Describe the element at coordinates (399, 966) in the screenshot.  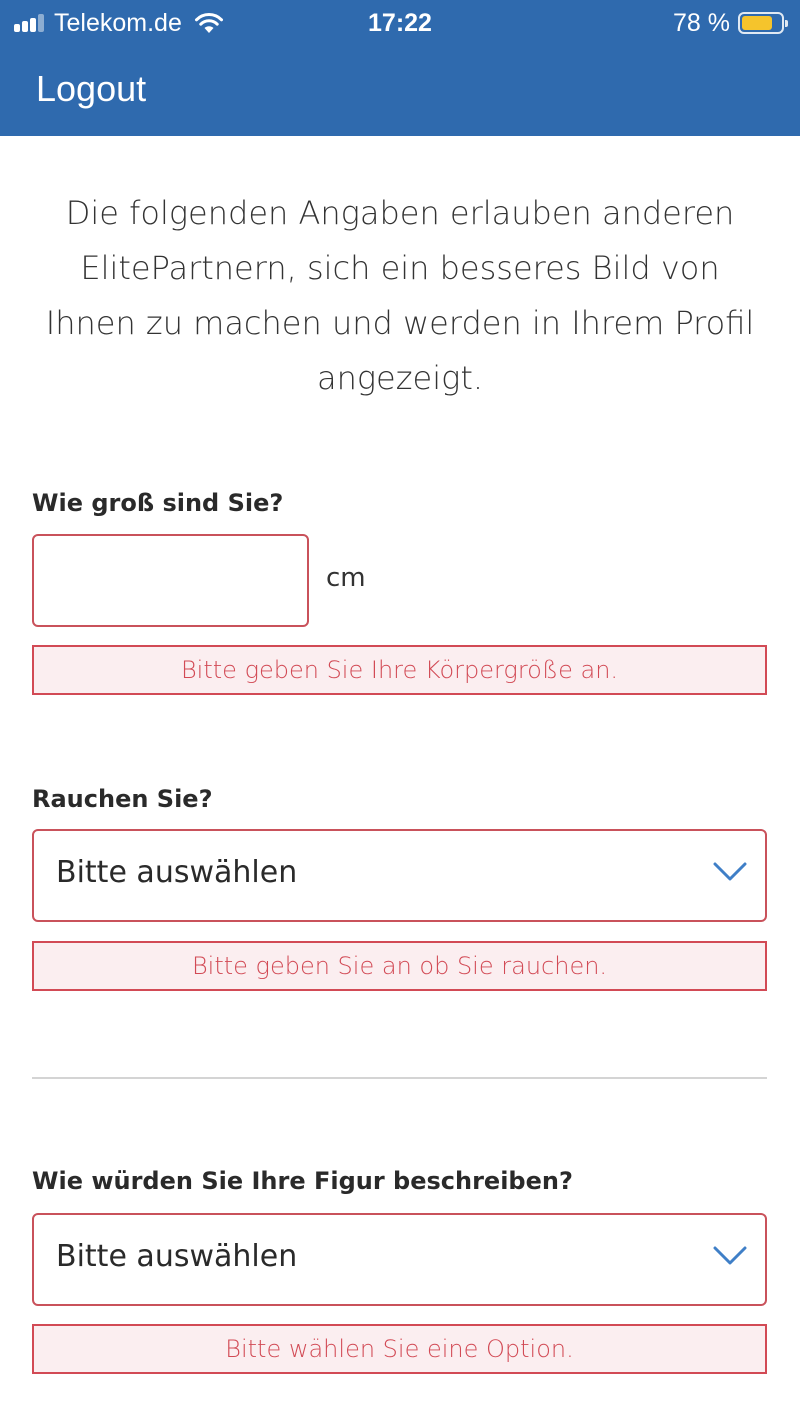
I see `smoking-error-message: Bitte geben Sie an ob Sie rauchen.` at that location.